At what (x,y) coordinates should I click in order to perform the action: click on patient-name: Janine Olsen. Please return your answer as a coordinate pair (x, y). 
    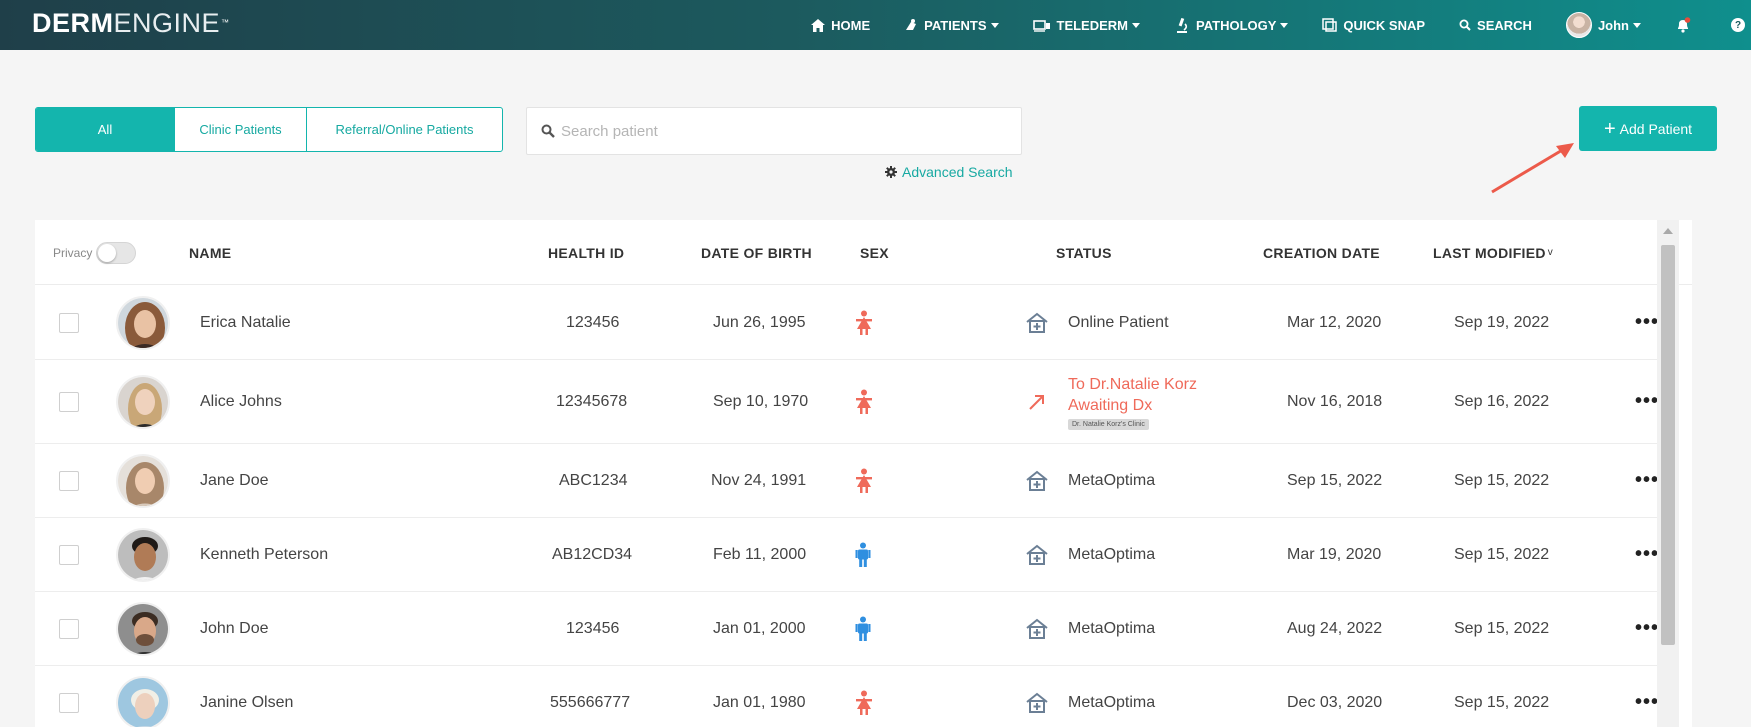
    Looking at the image, I should click on (246, 696).